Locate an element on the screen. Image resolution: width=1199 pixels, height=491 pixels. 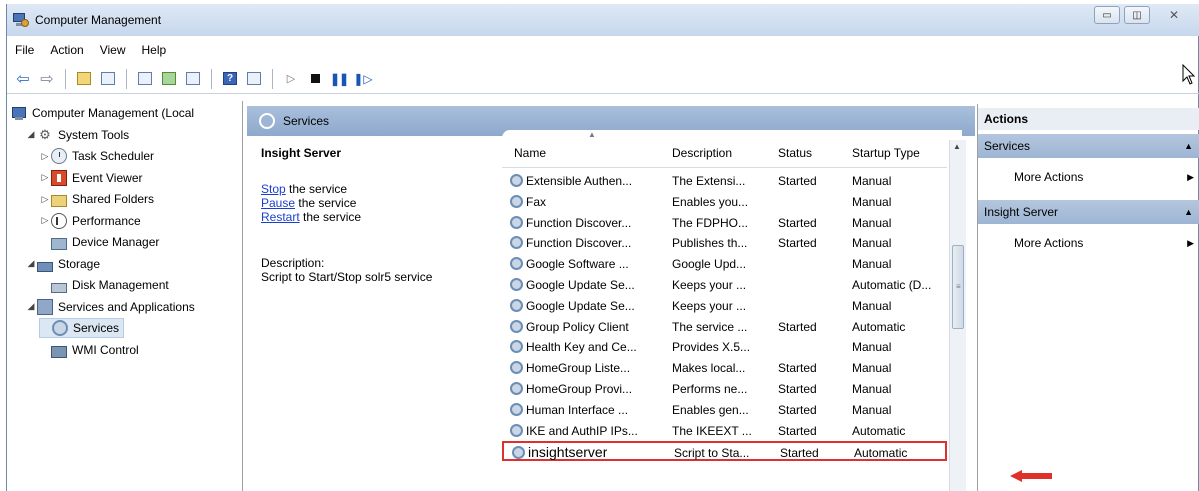
menu-file: File is located at coordinates (24, 50).